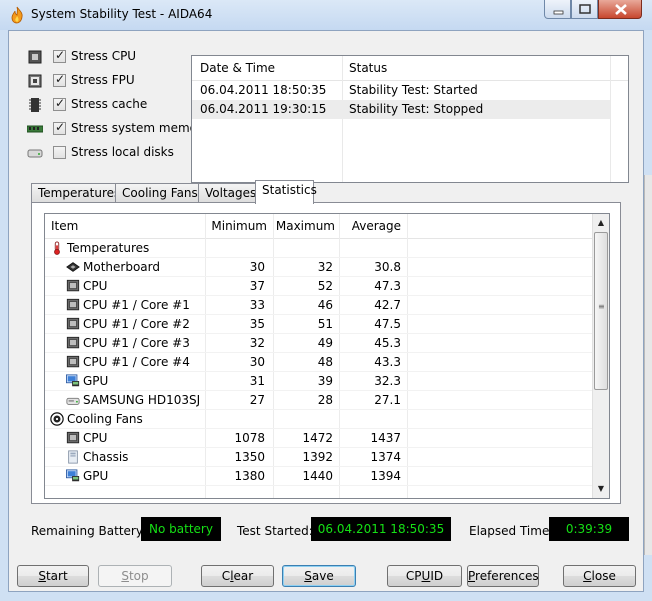 The width and height of the screenshot is (652, 601). Describe the element at coordinates (325, 305) in the screenshot. I see `row-maximum: 46` at that location.